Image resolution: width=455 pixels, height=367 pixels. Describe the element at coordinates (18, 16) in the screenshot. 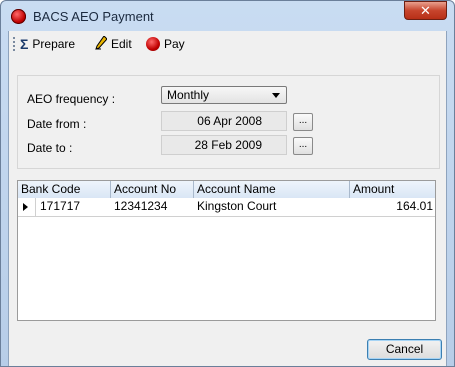

I see `app-icon` at that location.